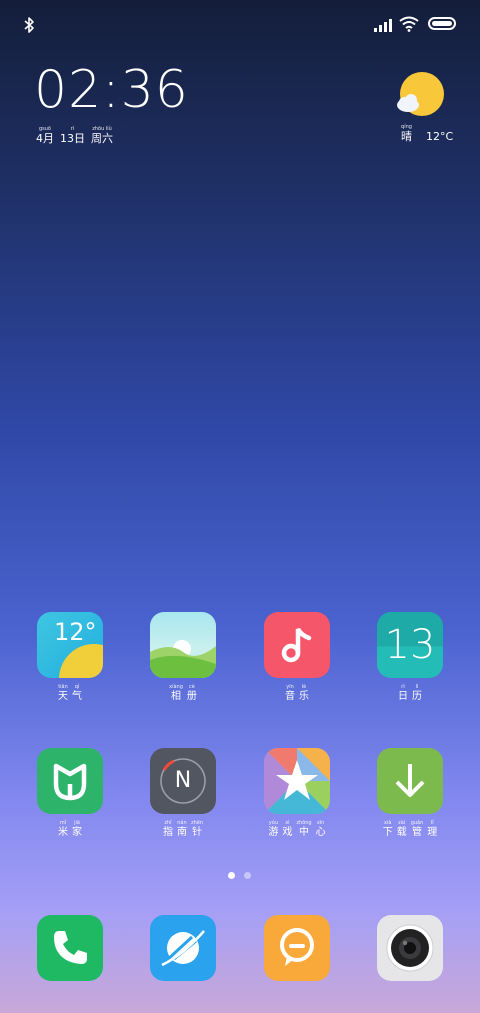  I want to click on dock-browser, so click(183, 948).